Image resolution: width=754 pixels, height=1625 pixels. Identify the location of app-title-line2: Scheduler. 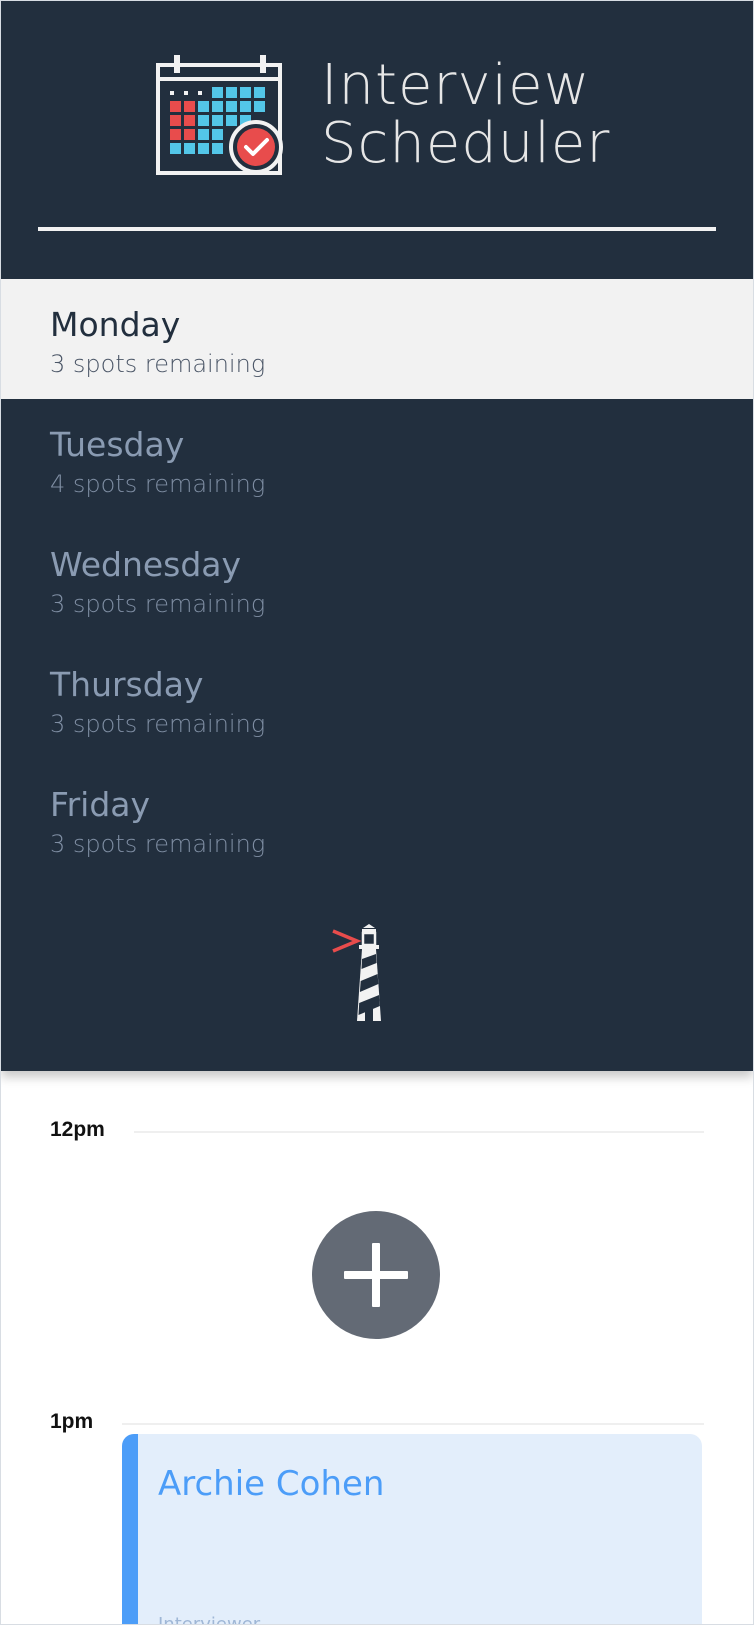
(466, 143).